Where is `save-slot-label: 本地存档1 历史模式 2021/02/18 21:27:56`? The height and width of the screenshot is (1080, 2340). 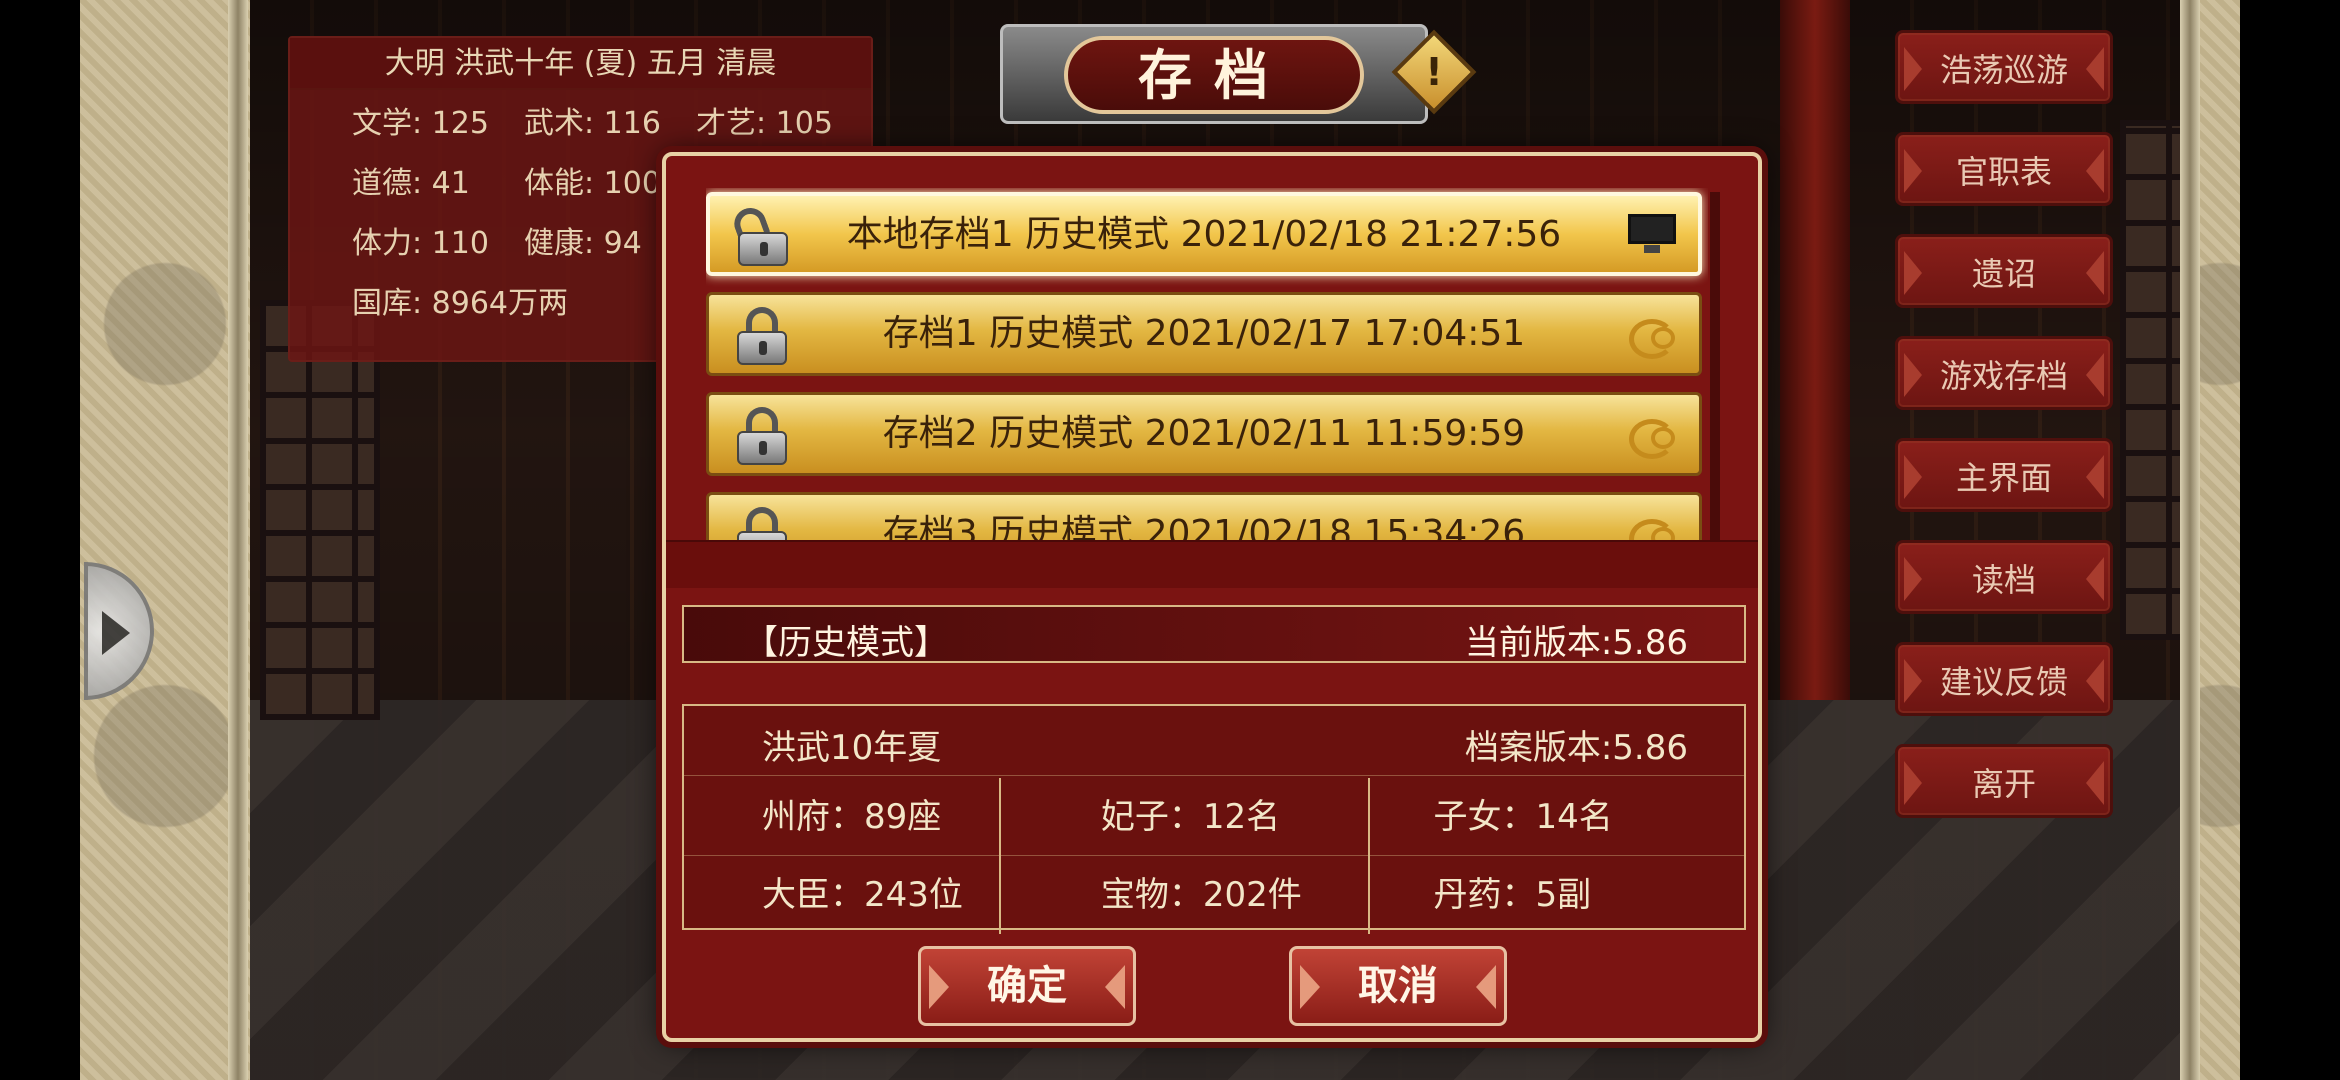 save-slot-label: 本地存档1 历史模式 2021/02/18 21:27:56 is located at coordinates (1204, 234).